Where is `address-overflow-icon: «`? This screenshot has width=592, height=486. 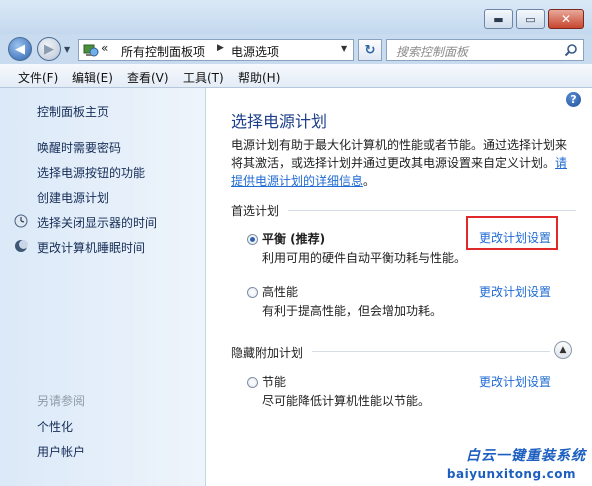 address-overflow-icon: « is located at coordinates (104, 48).